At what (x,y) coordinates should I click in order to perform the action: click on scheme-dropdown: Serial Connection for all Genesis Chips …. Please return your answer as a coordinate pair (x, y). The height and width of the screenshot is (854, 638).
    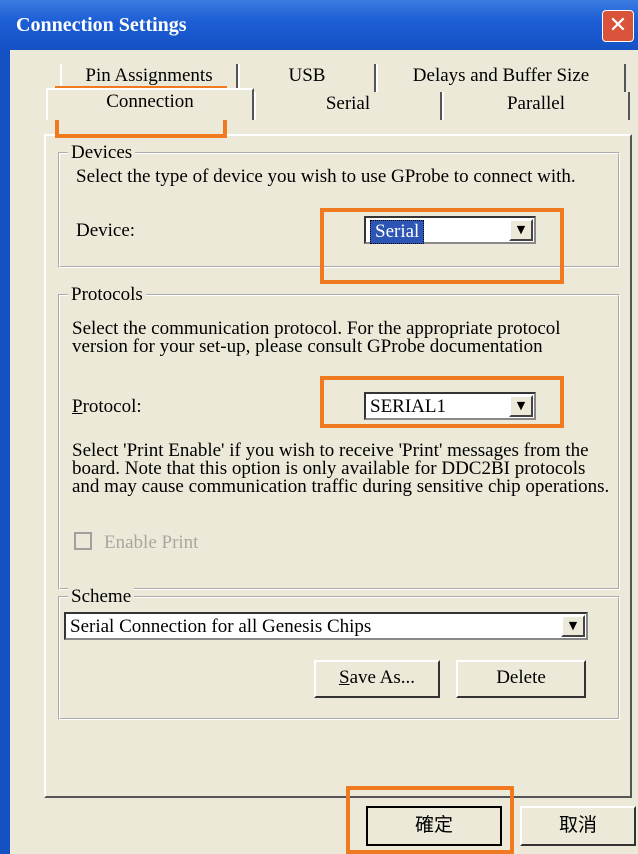
    Looking at the image, I should click on (326, 626).